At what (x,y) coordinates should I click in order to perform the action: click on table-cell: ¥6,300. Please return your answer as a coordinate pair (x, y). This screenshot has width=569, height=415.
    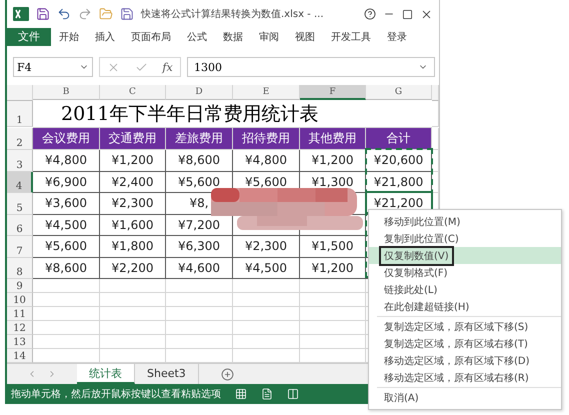
    Looking at the image, I should click on (199, 247).